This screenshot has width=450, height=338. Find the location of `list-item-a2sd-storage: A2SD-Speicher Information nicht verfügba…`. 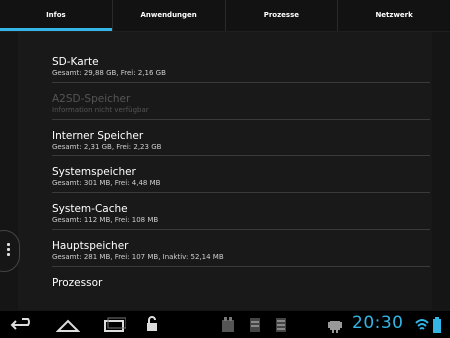

list-item-a2sd-storage: A2SD-Speicher Information nicht verfügba… is located at coordinates (241, 101).